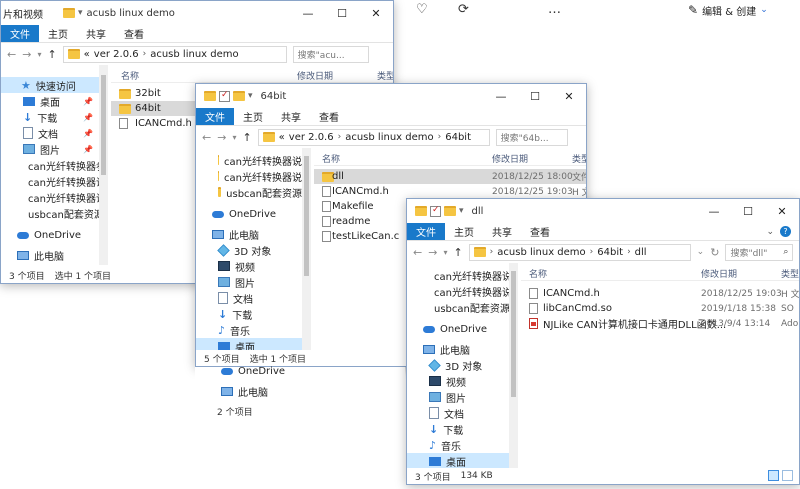  I want to click on details-view-icon, so click(773, 475).